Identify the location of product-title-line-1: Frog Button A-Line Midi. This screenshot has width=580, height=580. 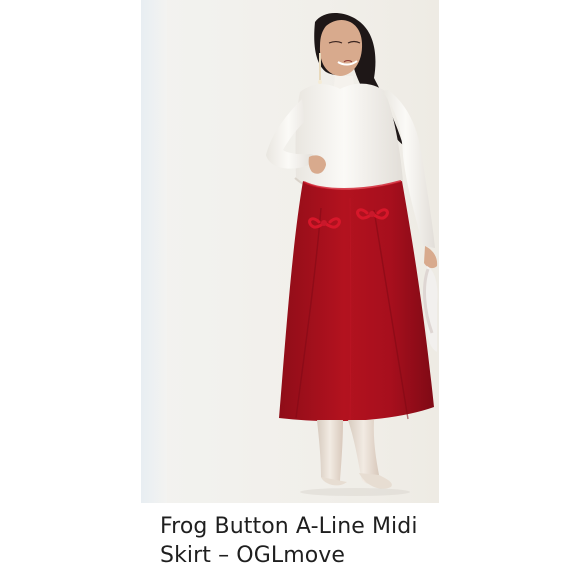
(289, 526).